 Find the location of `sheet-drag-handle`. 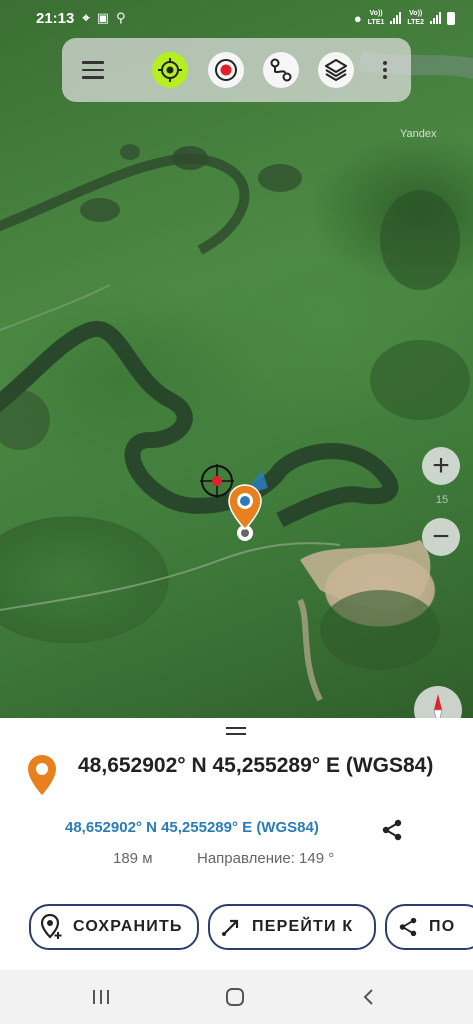

sheet-drag-handle is located at coordinates (236, 731).